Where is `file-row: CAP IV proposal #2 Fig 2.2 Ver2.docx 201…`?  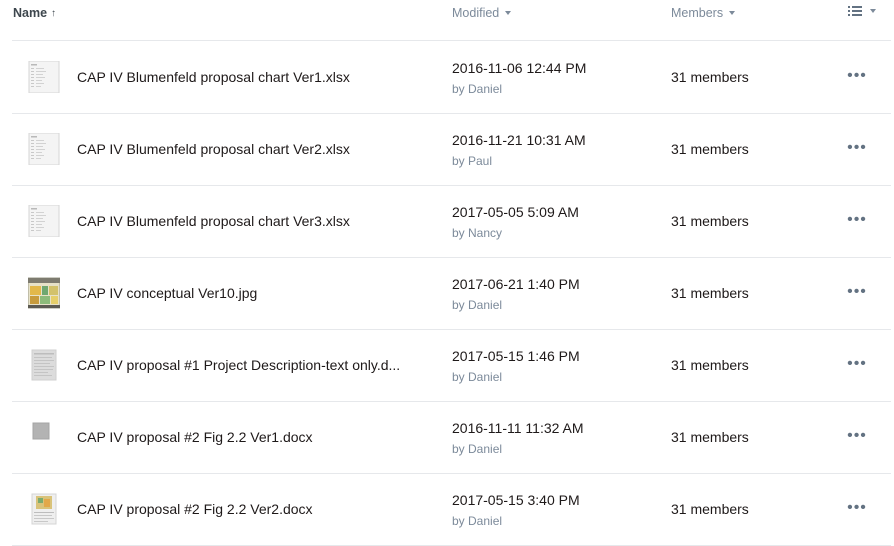 file-row: CAP IV proposal #2 Fig 2.2 Ver2.docx 201… is located at coordinates (451, 509).